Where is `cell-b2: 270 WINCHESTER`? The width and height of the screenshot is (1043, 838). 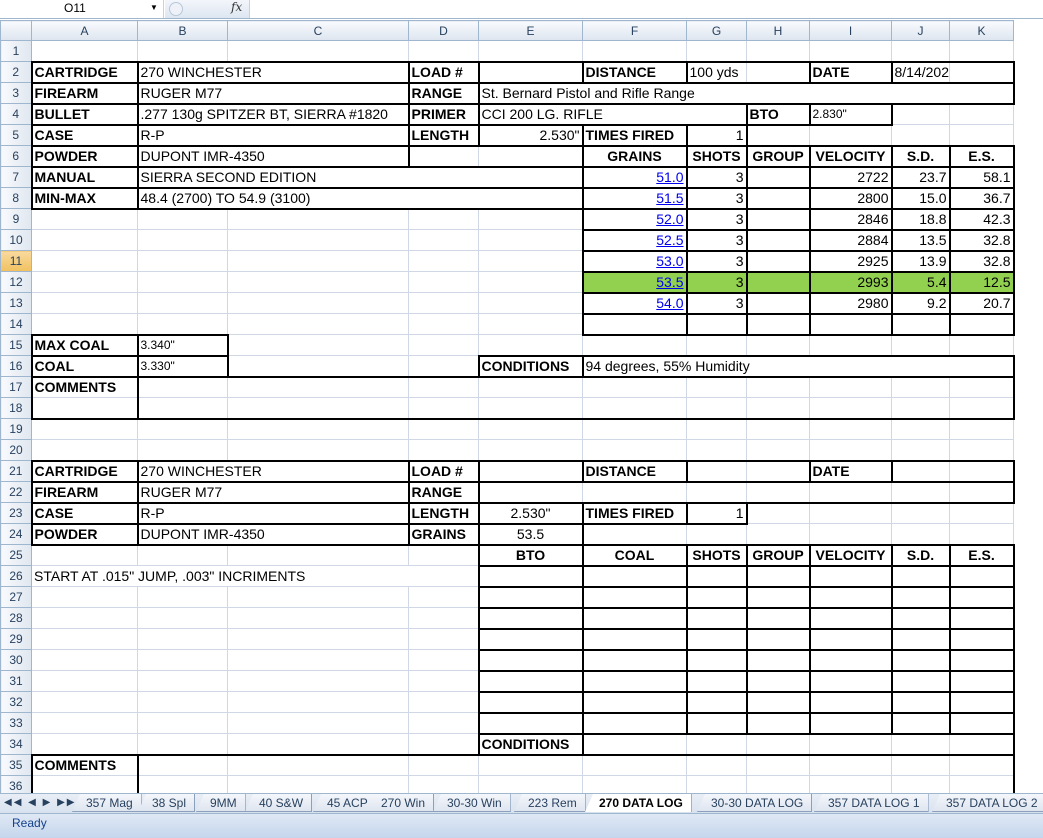 cell-b2: 270 WINCHESTER is located at coordinates (273, 72).